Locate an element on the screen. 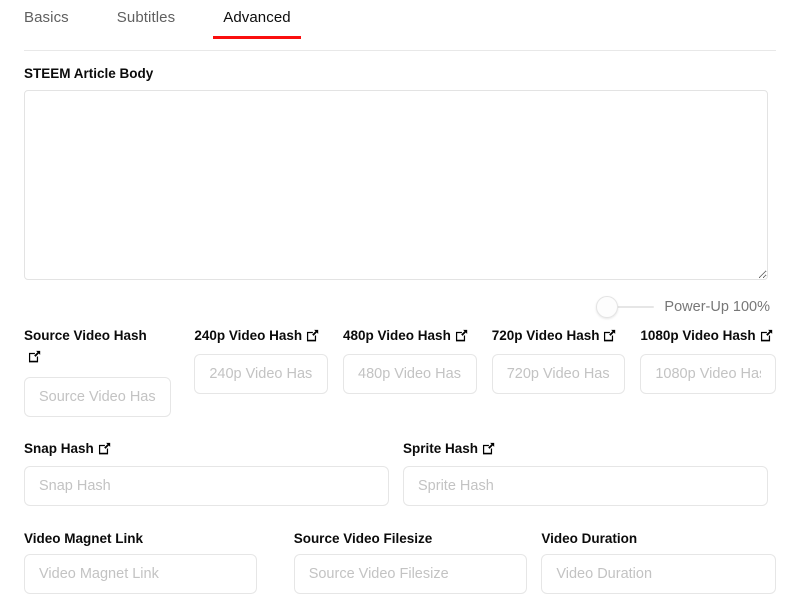 This screenshot has width=800, height=611. snap-hash-input is located at coordinates (206, 486).